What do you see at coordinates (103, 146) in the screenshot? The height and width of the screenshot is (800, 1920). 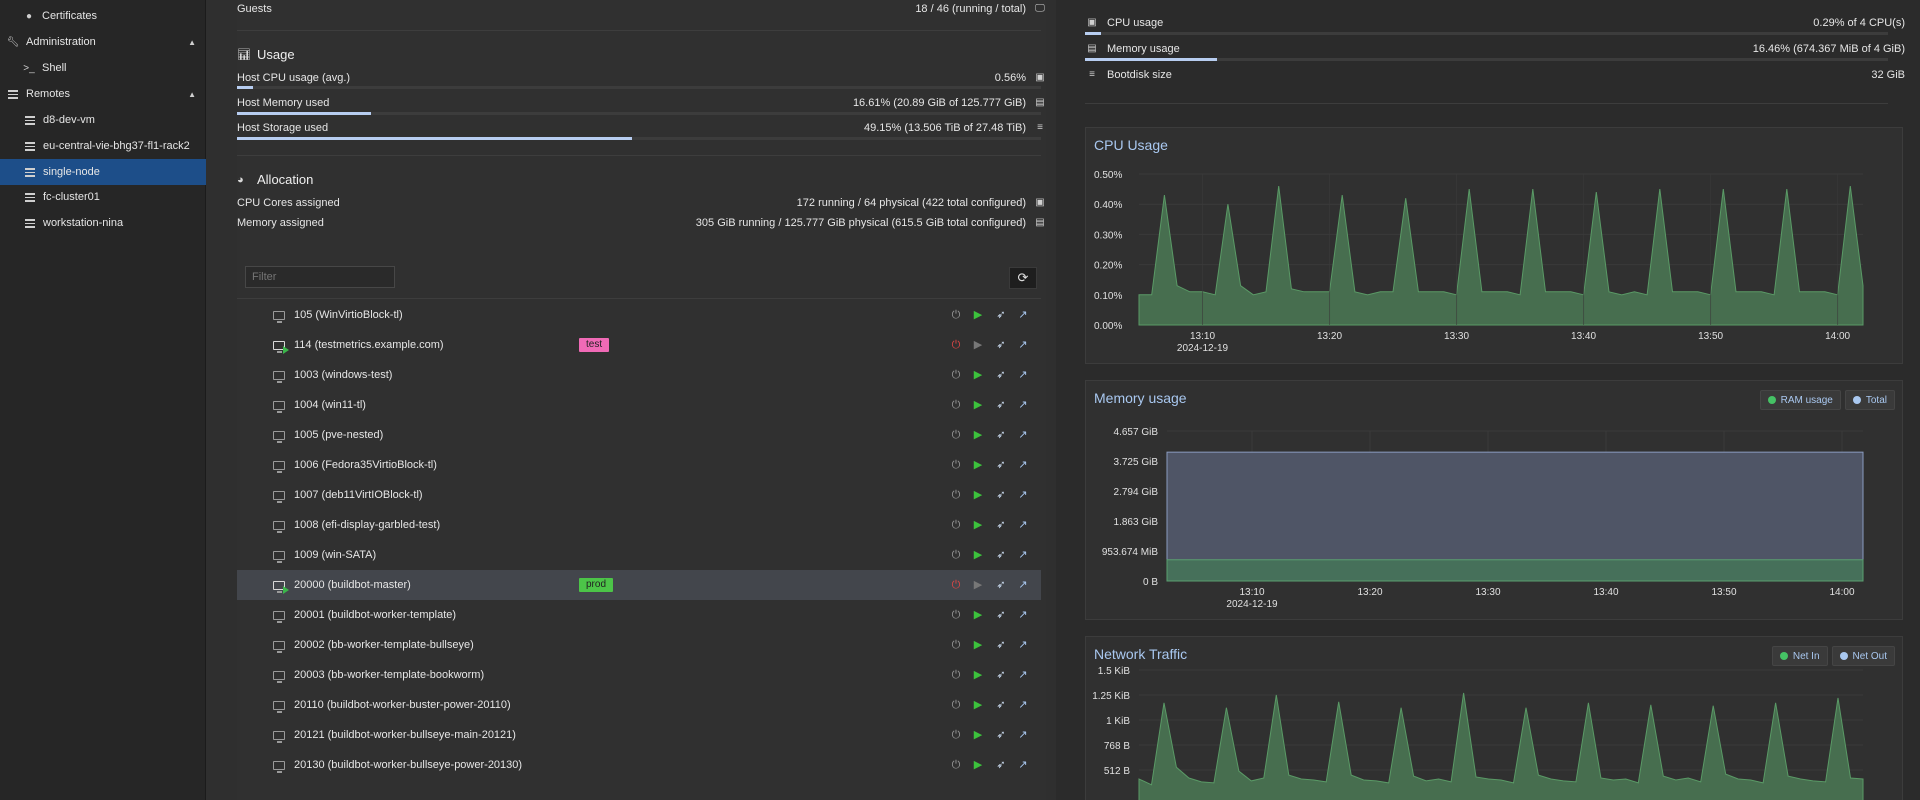 I see `sidebar-item-remote: eu-central-vie-bhg37-fl1-rack2` at bounding box center [103, 146].